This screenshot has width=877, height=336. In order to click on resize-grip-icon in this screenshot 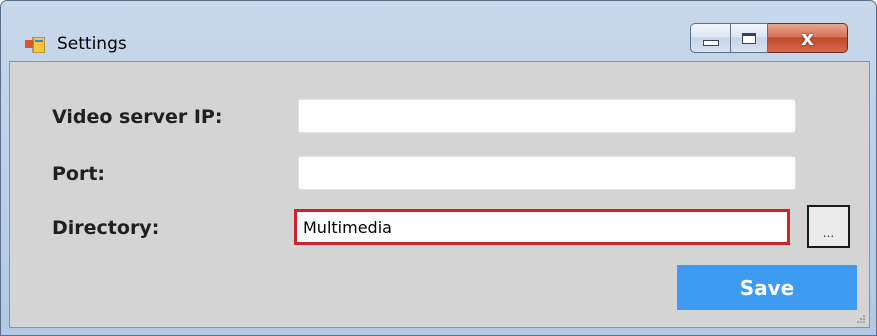, I will do `click(861, 319)`.